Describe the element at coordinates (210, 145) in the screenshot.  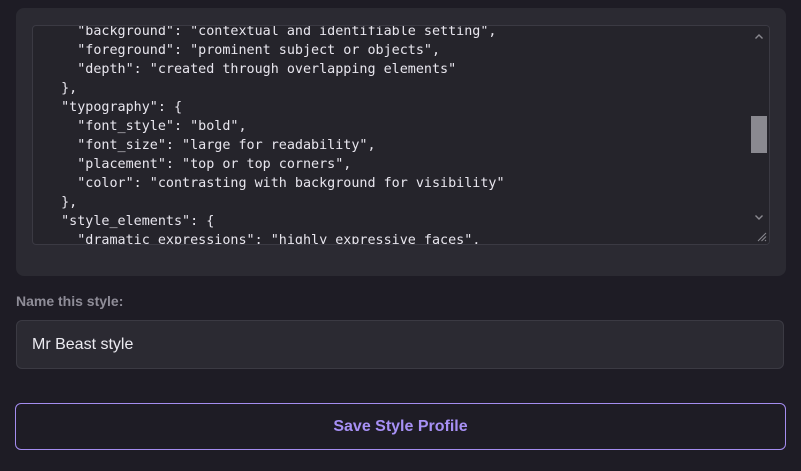
I see `code-line: "font_size": "large for readability",` at that location.